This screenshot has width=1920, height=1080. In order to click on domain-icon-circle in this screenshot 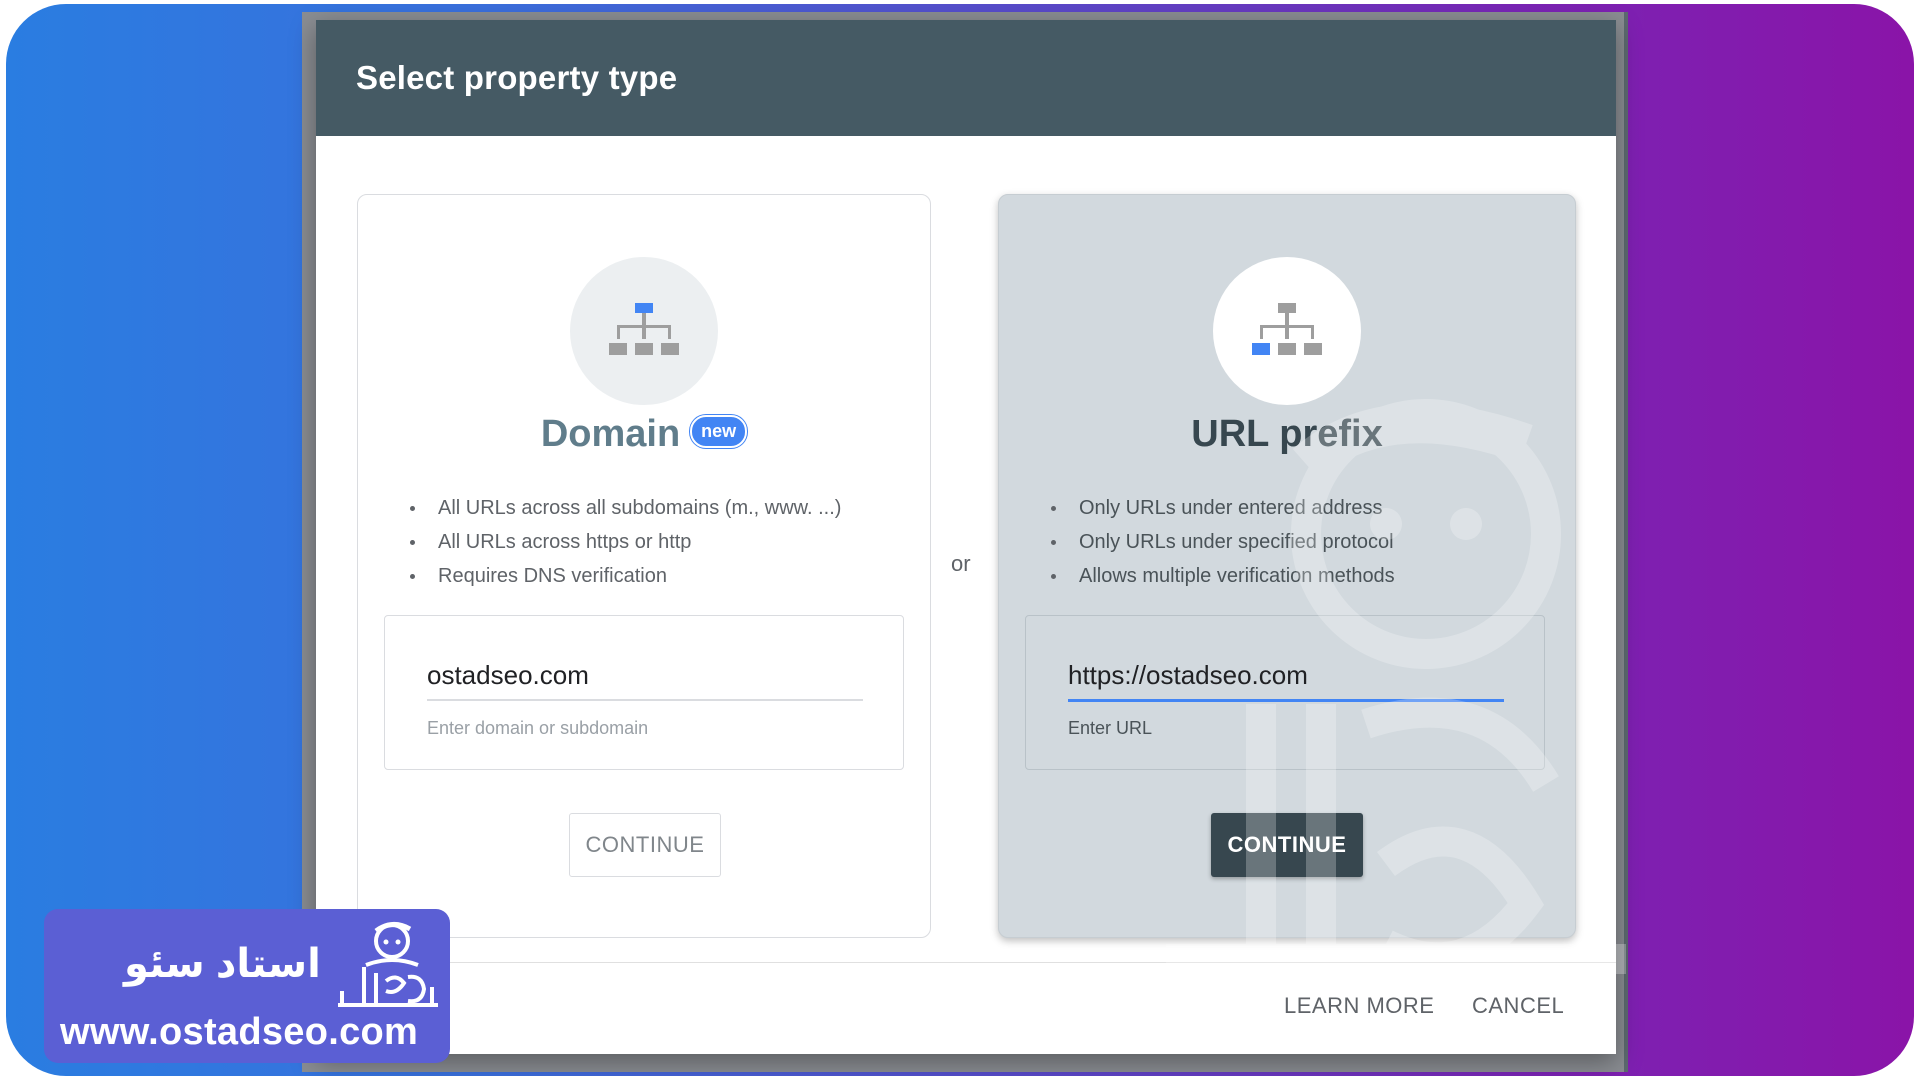, I will do `click(644, 331)`.